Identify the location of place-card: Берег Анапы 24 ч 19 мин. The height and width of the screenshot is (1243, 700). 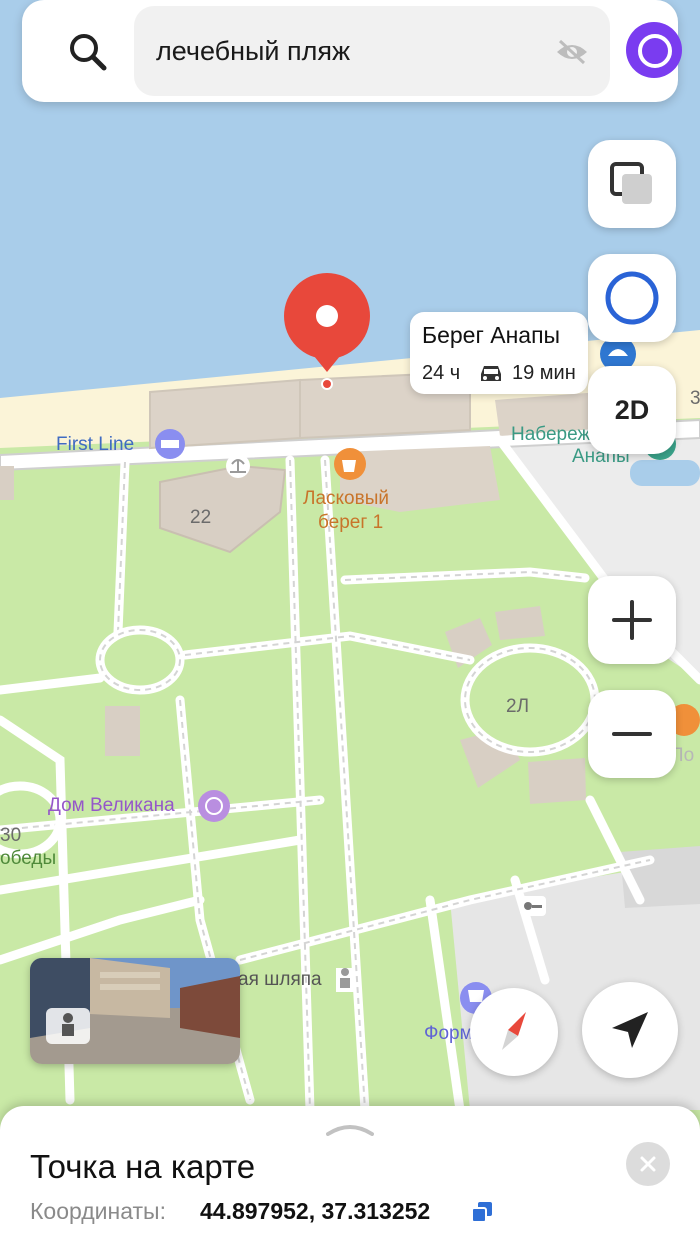
(499, 353).